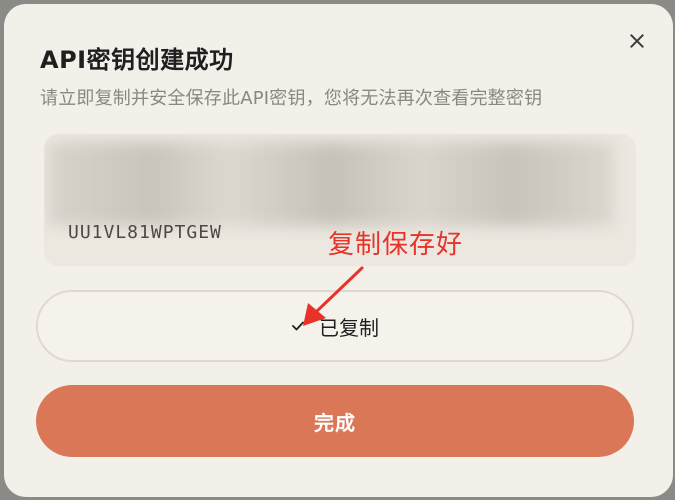 The image size is (675, 500). Describe the element at coordinates (637, 41) in the screenshot. I see `close-icon` at that location.